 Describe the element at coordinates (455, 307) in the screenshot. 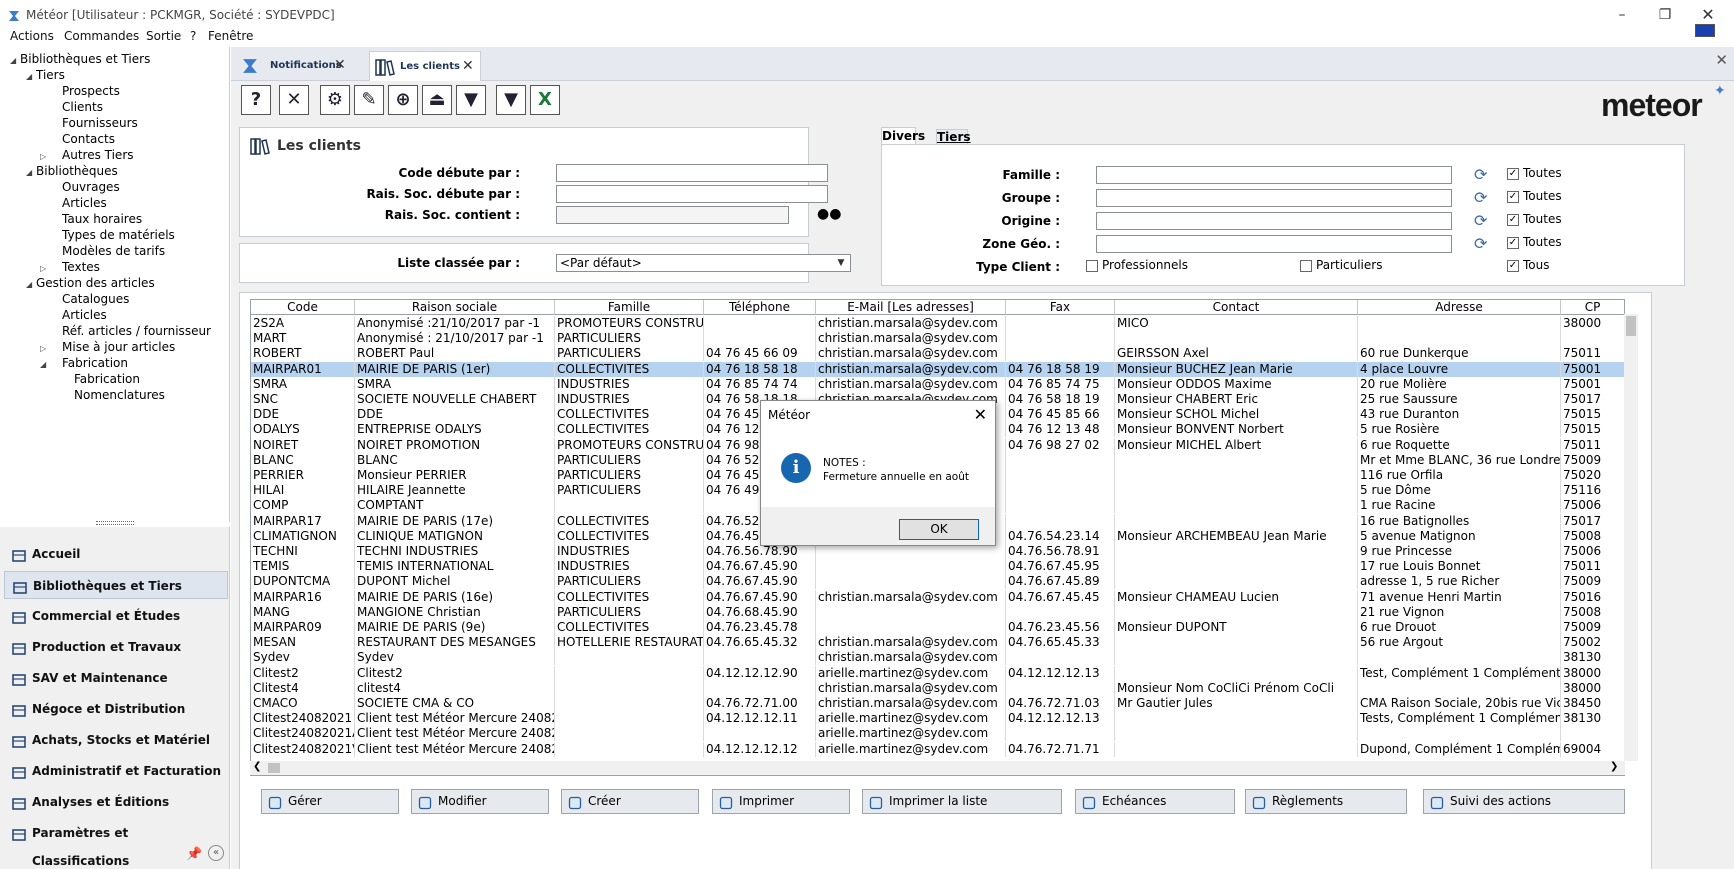

I see `column-header: Raison sociale` at that location.